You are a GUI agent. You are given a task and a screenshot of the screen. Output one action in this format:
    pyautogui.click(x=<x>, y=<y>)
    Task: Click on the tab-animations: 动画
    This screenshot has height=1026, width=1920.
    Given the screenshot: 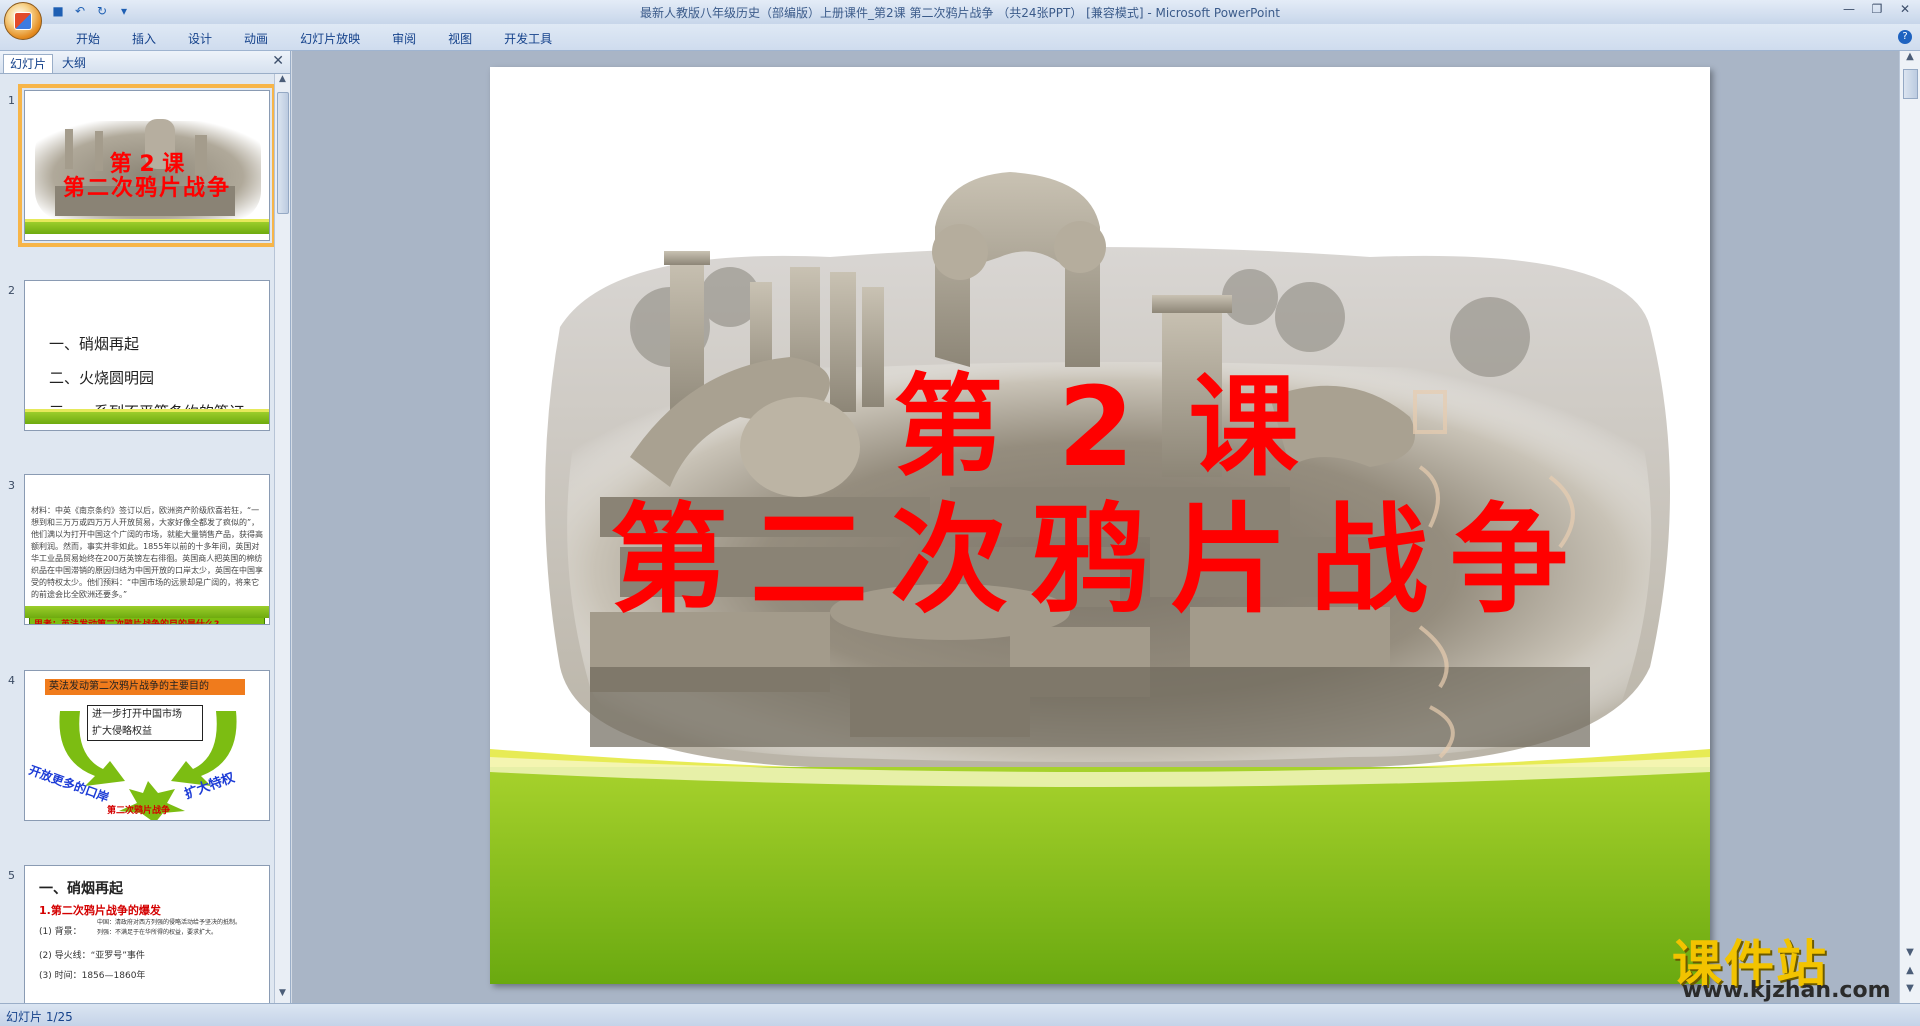 What is the action you would take?
    pyautogui.click(x=256, y=38)
    